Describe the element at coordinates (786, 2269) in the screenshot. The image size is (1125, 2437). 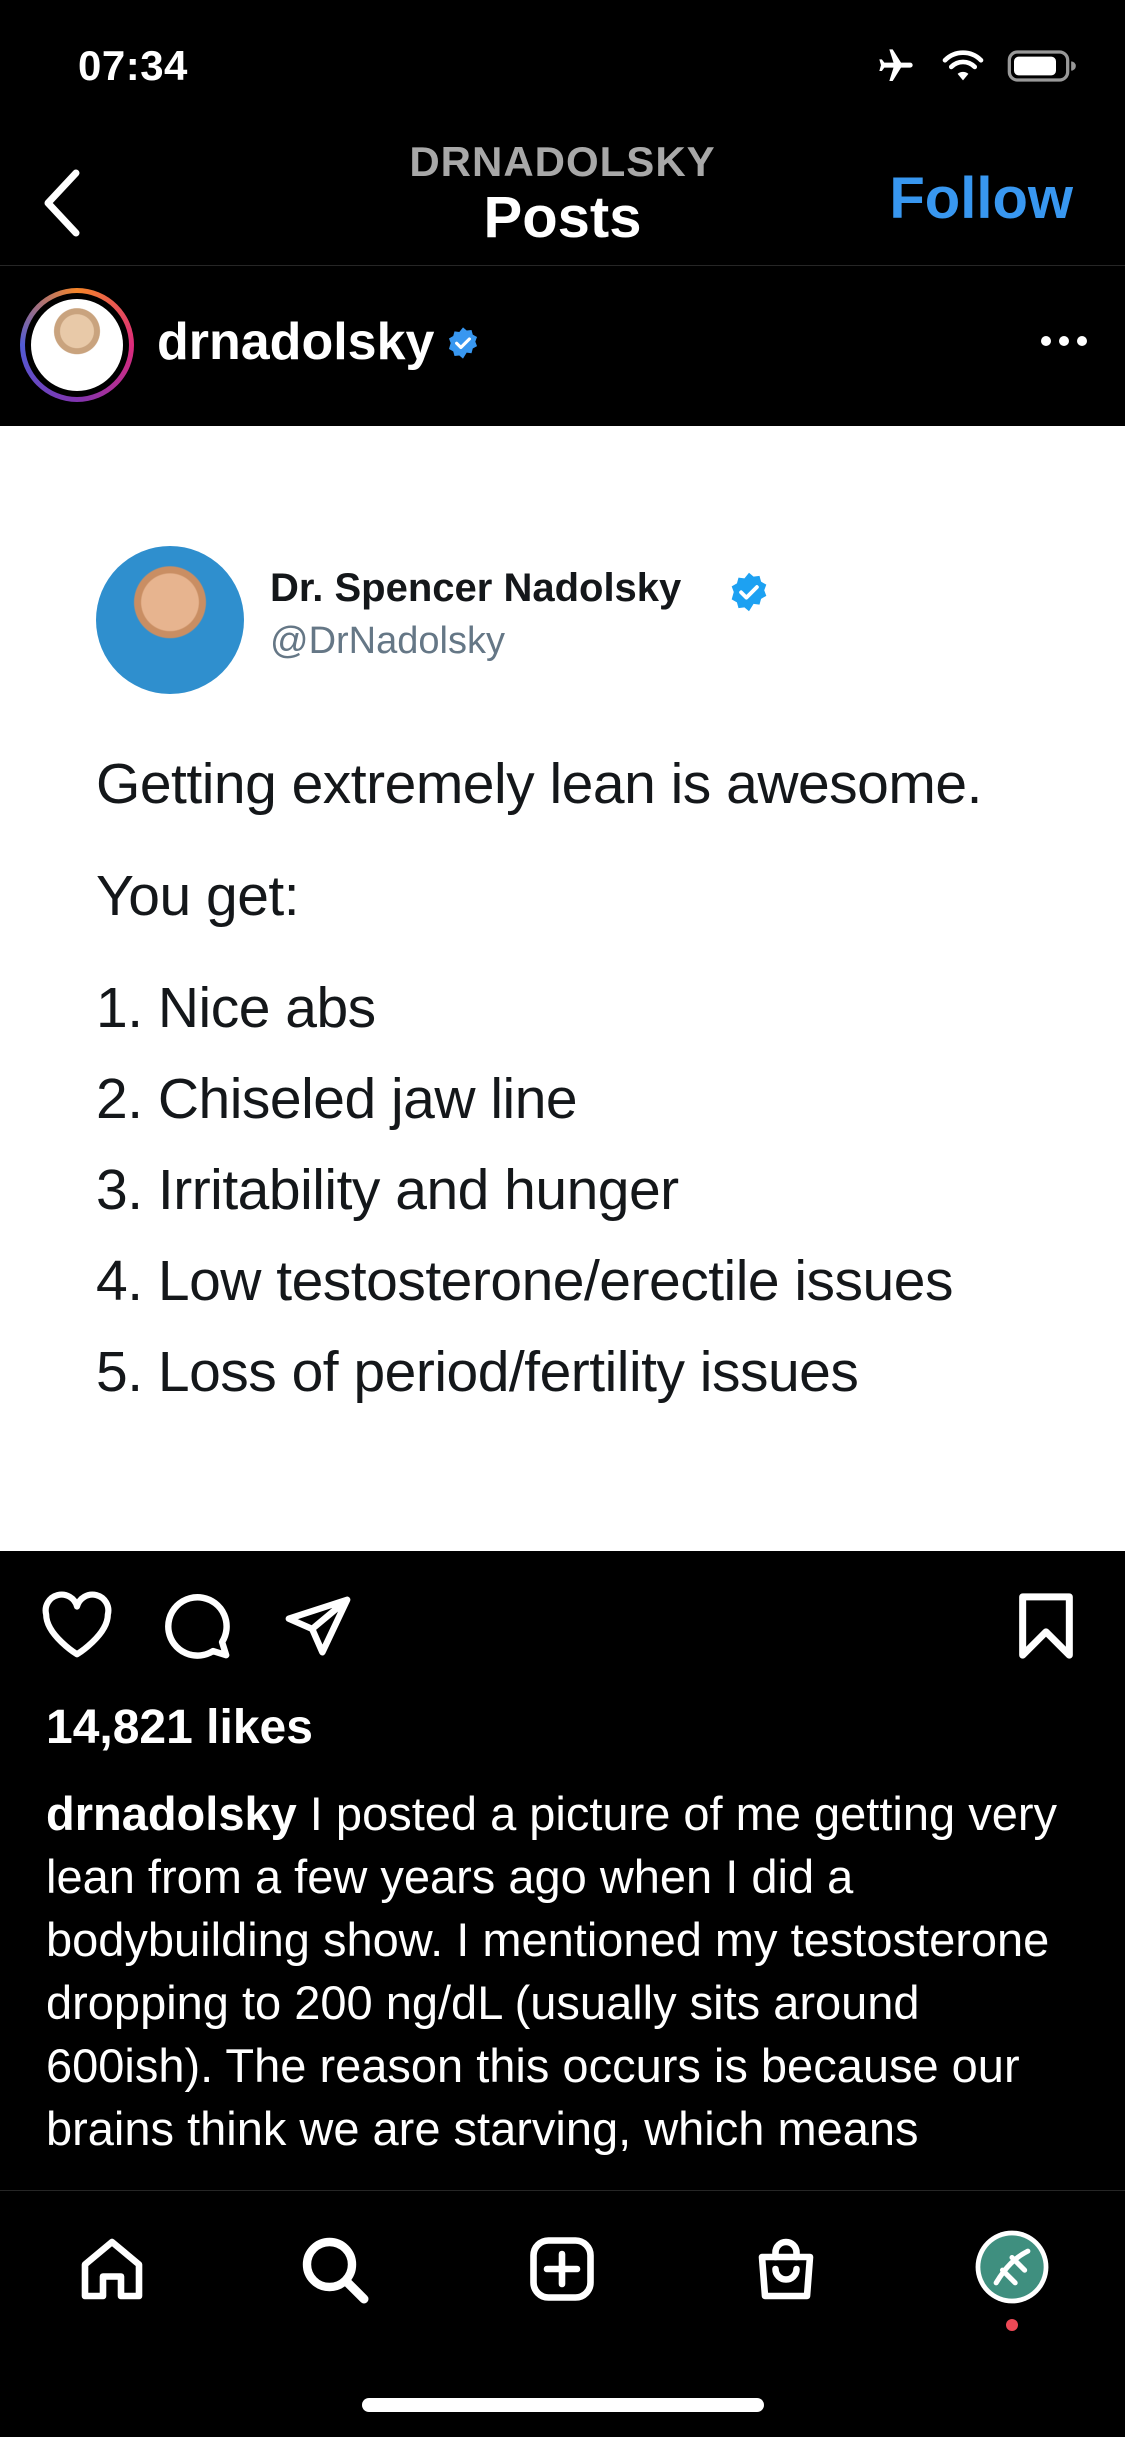
I see `shop-icon` at that location.